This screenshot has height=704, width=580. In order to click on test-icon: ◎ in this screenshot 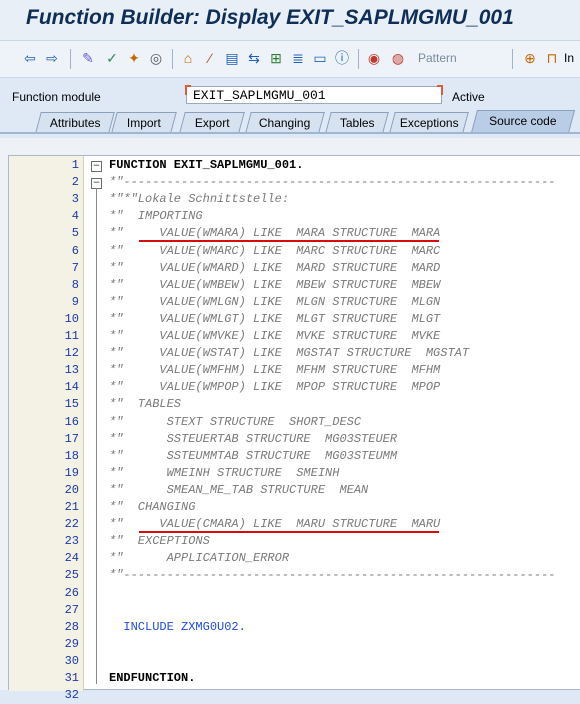, I will do `click(156, 58)`.